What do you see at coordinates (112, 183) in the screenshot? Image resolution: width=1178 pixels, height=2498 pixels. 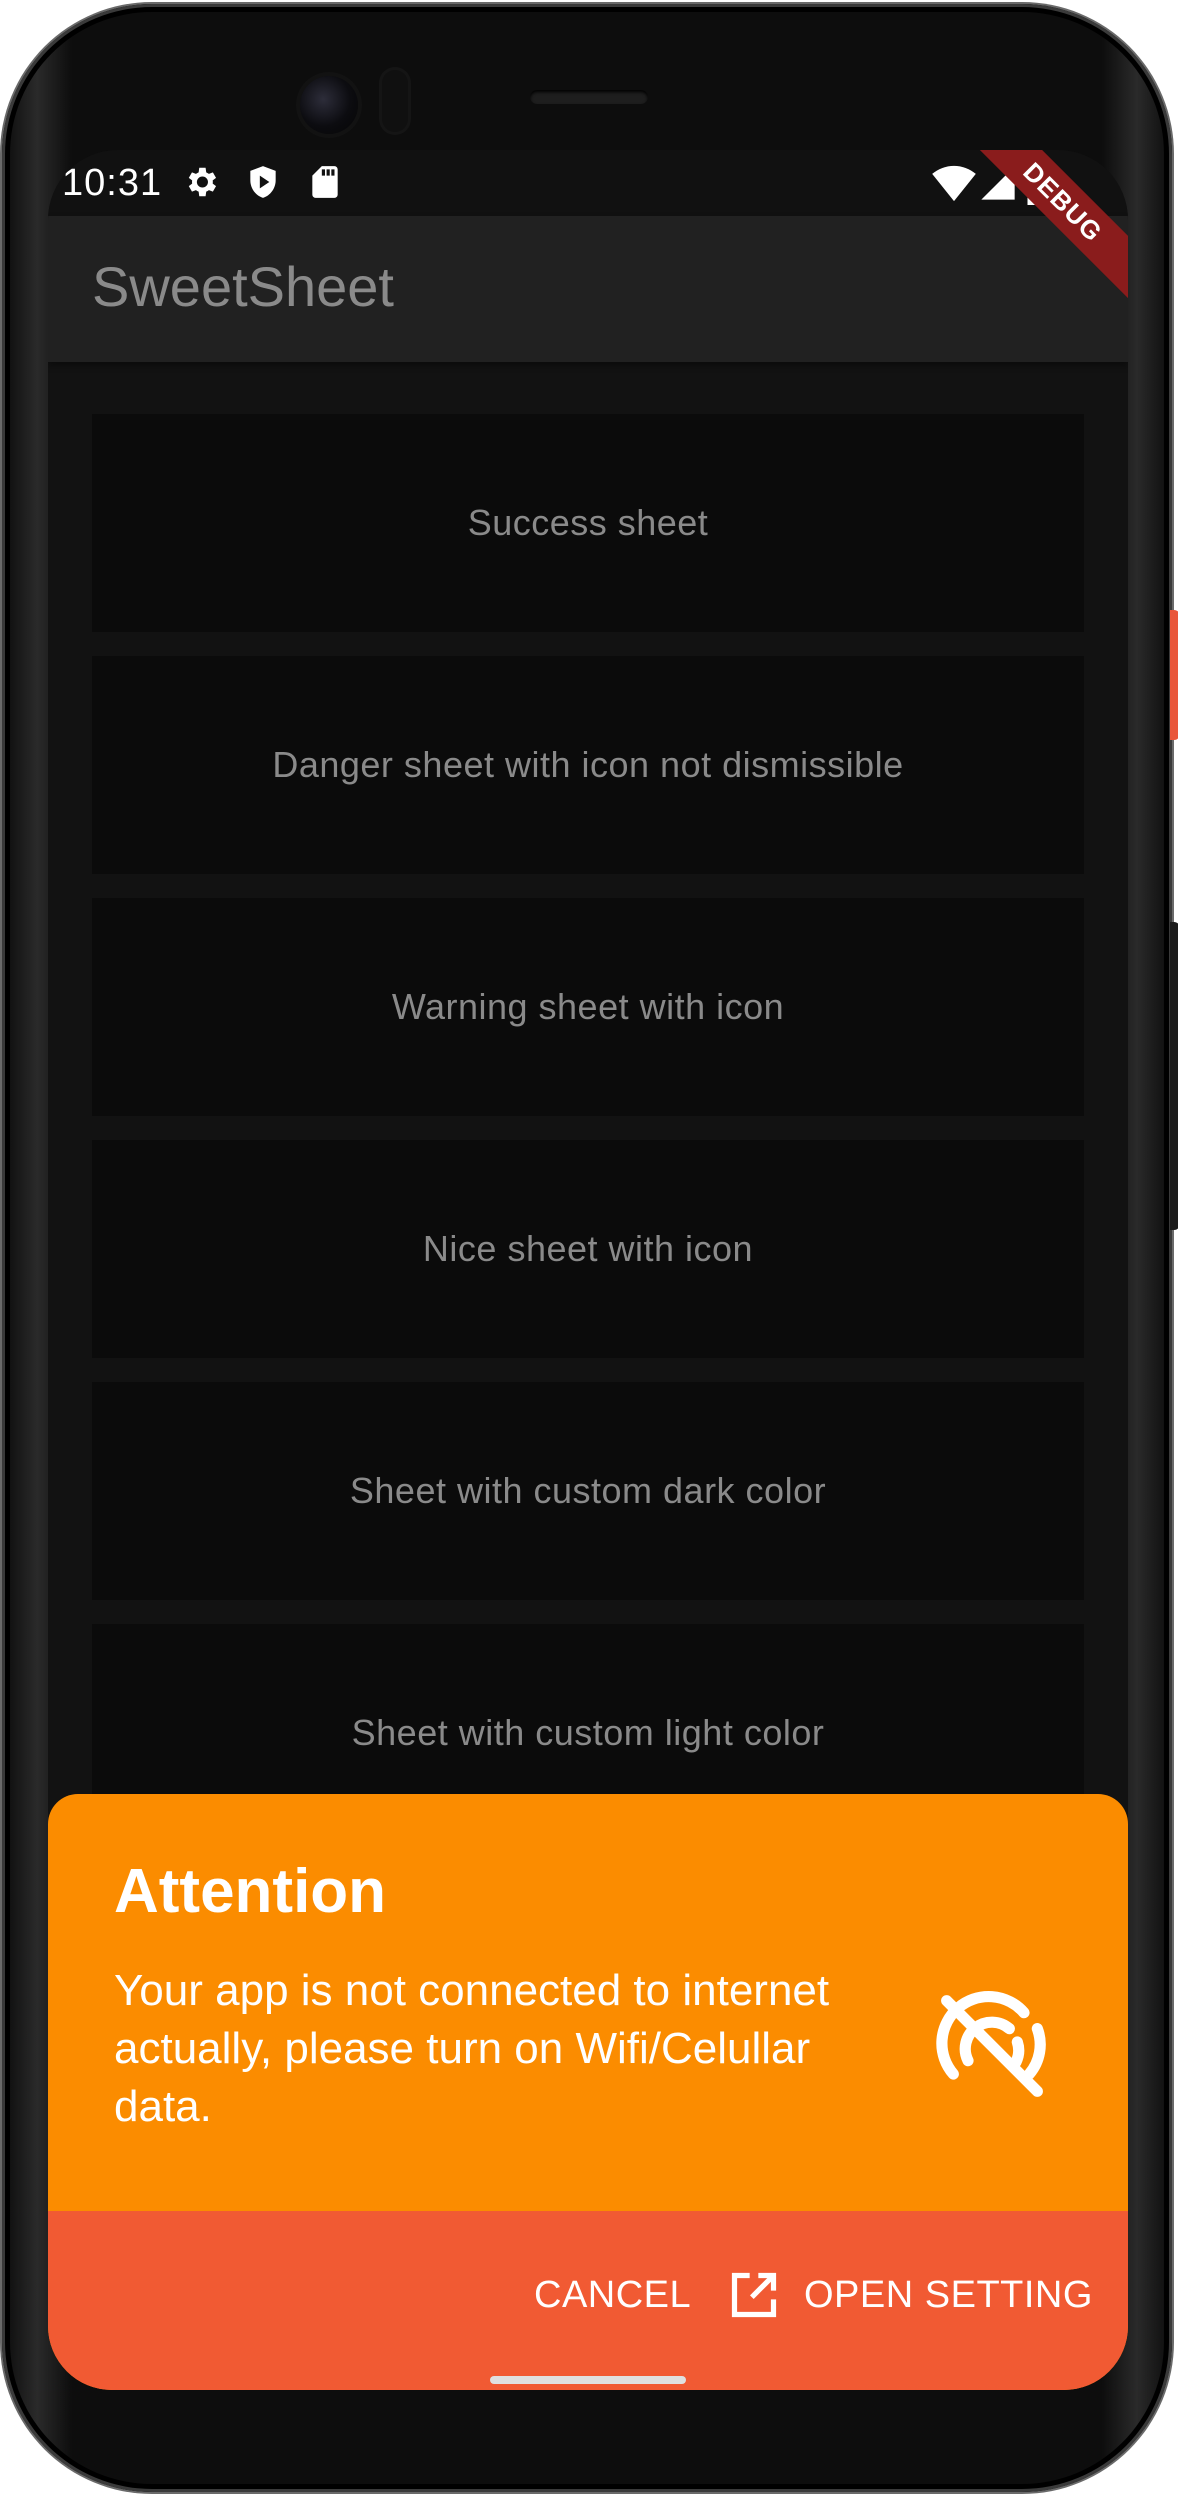 I see `status-time: 10:31` at bounding box center [112, 183].